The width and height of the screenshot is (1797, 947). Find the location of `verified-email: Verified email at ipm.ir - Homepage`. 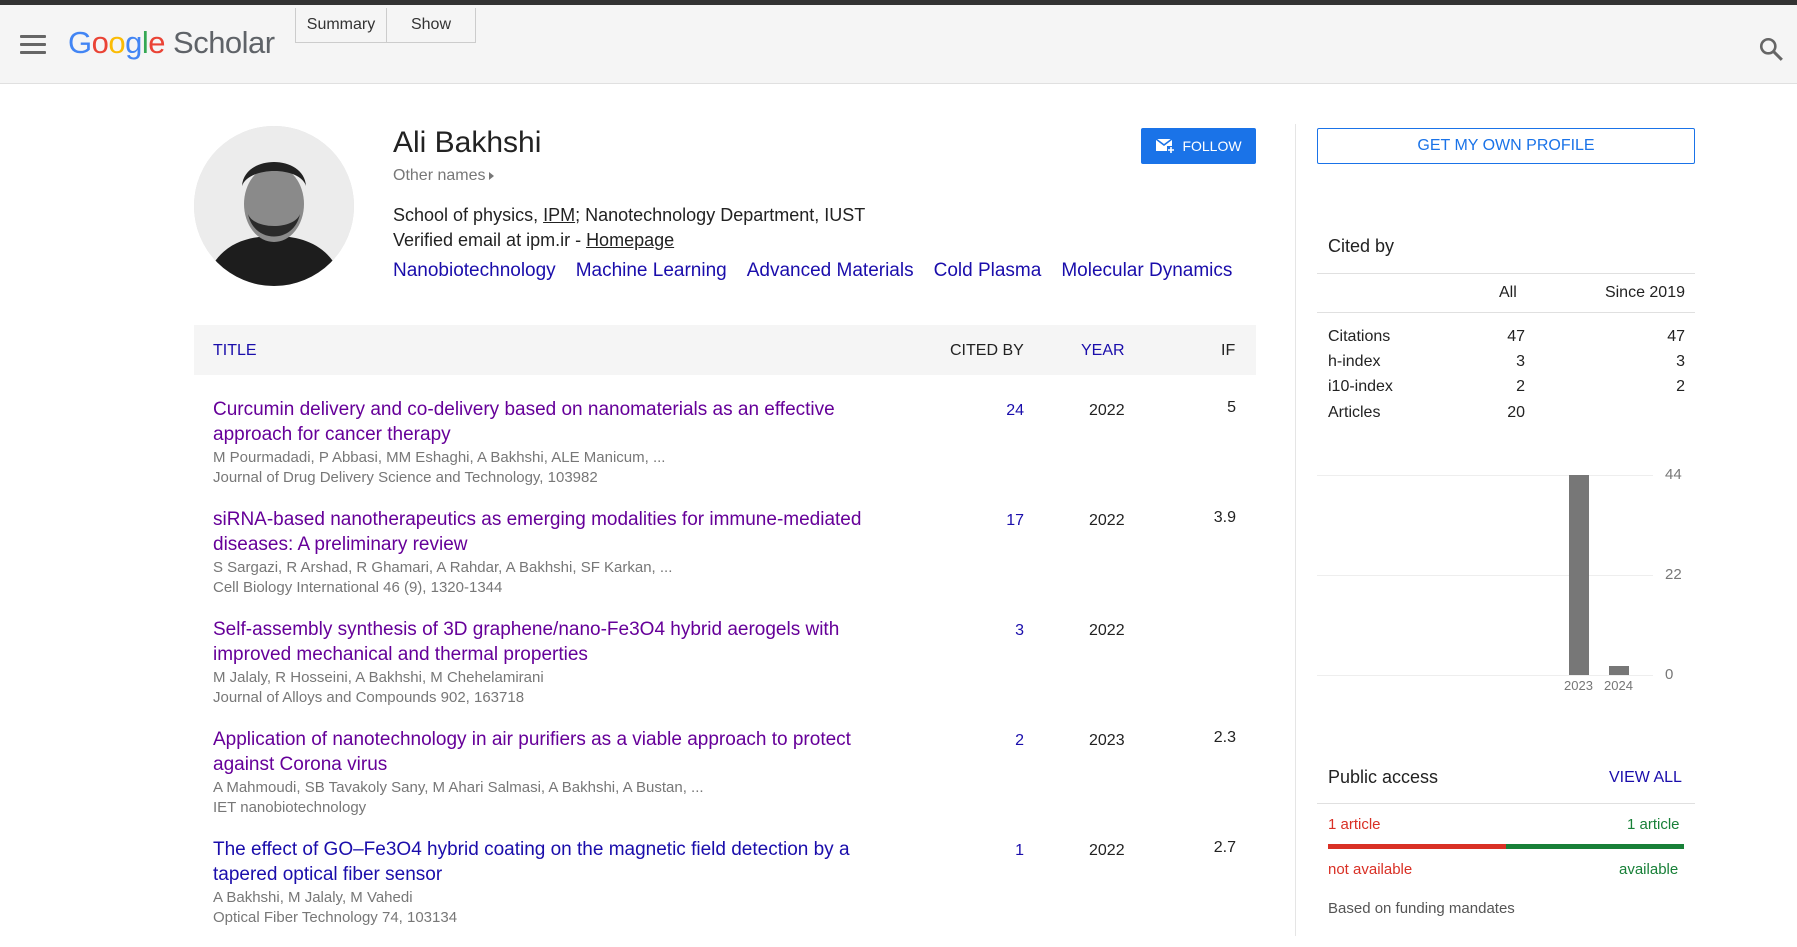

verified-email: Verified email at ipm.ir - Homepage is located at coordinates (534, 240).